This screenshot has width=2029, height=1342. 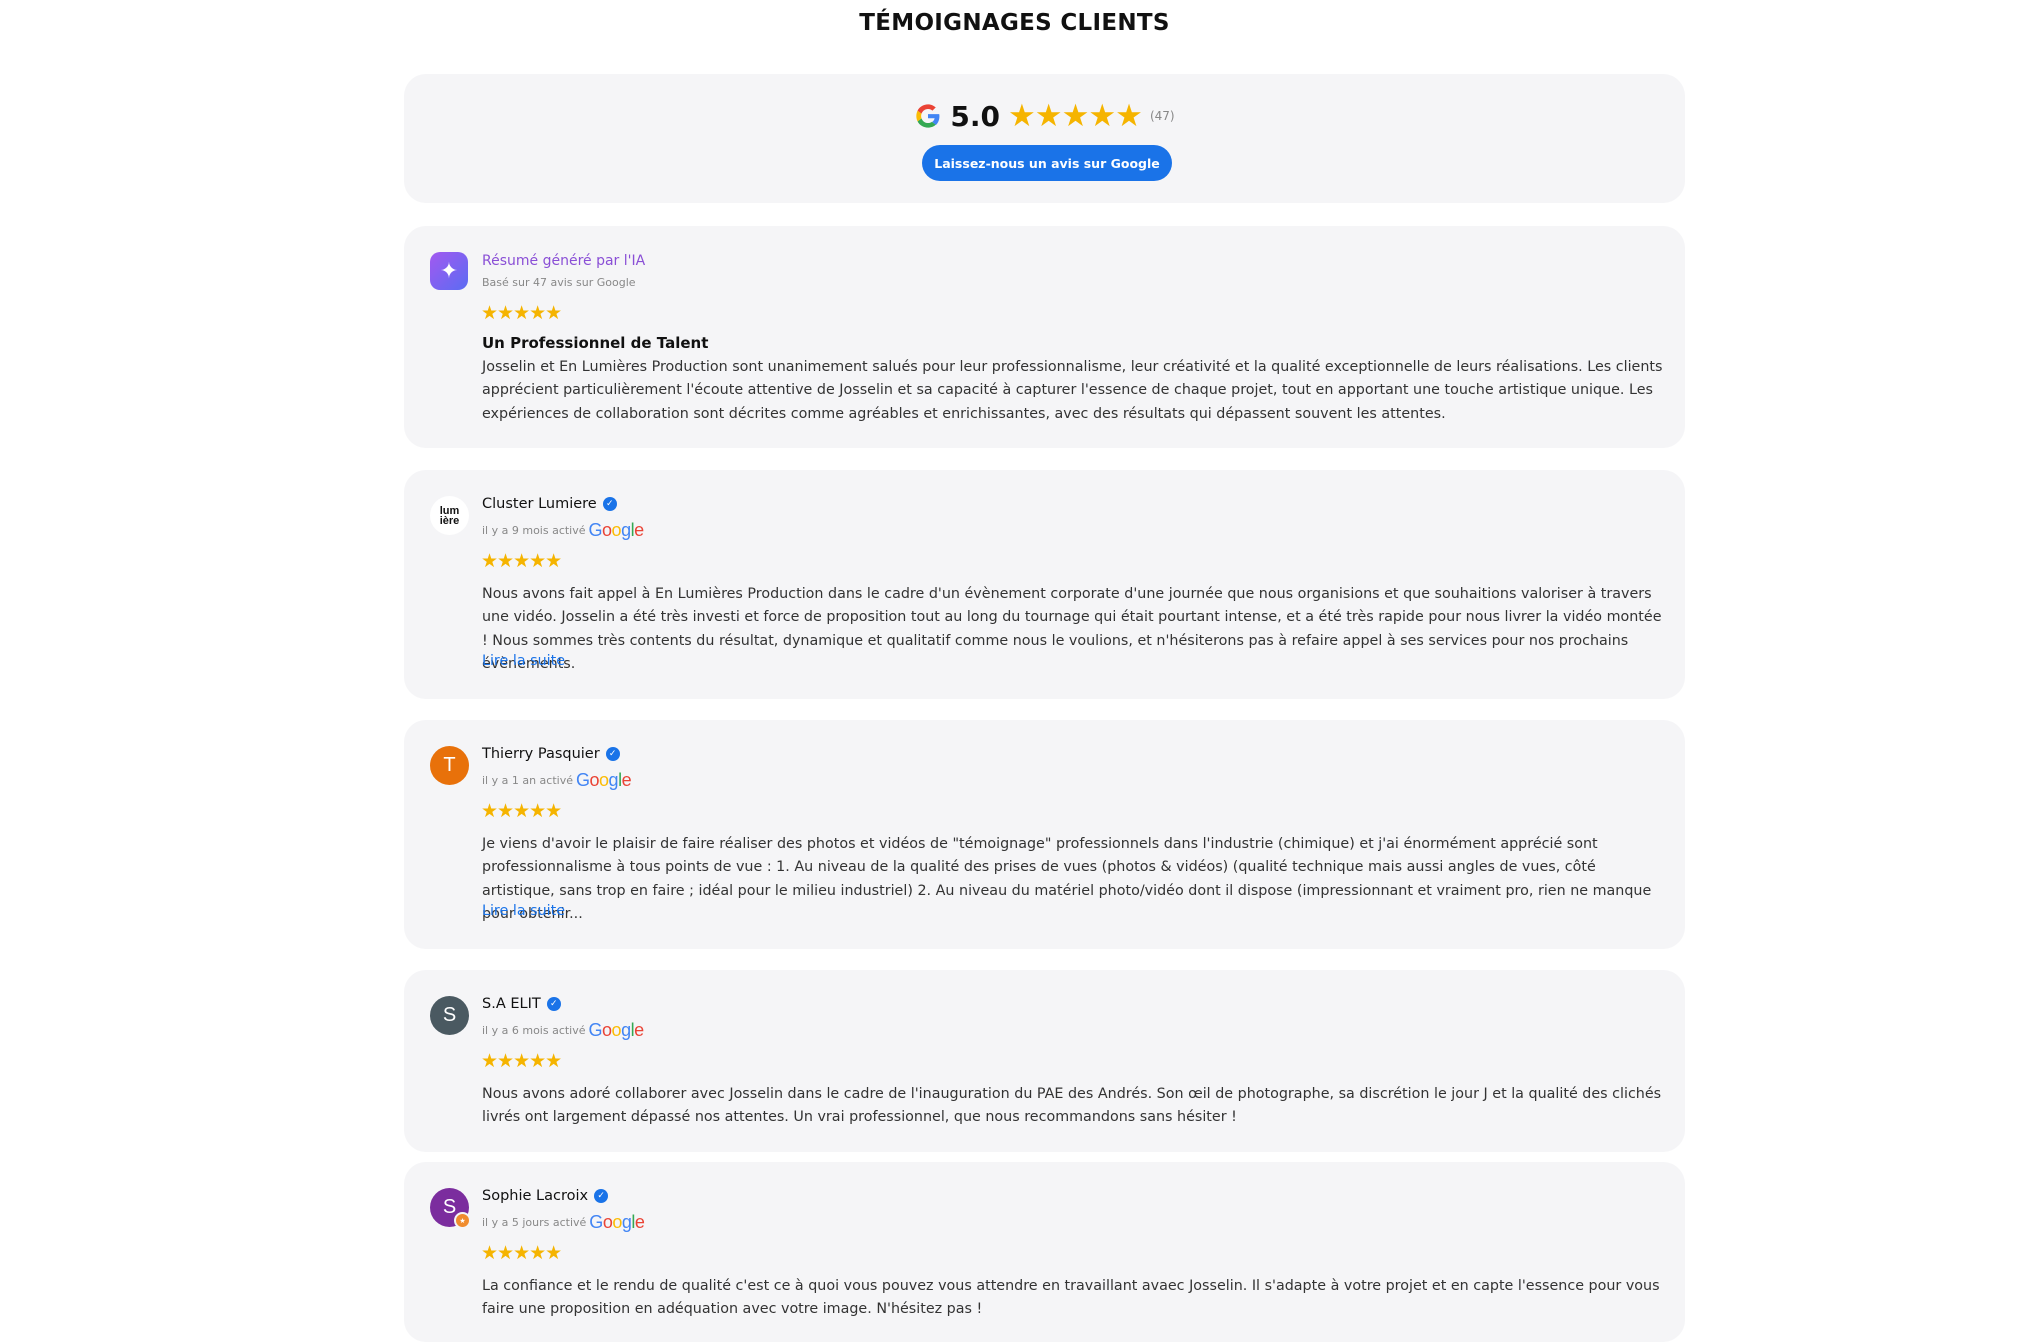 I want to click on rating-value: 5.0, so click(x=975, y=116).